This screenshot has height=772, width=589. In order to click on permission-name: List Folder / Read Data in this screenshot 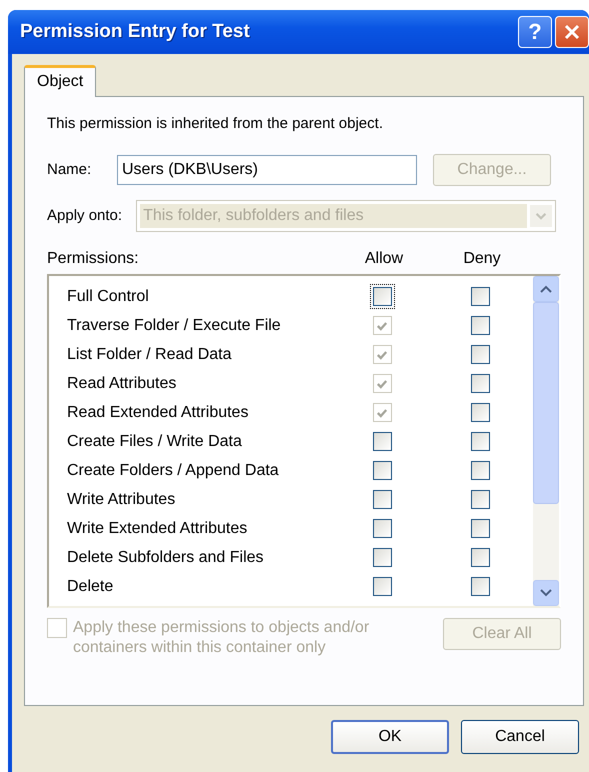, I will do `click(150, 355)`.